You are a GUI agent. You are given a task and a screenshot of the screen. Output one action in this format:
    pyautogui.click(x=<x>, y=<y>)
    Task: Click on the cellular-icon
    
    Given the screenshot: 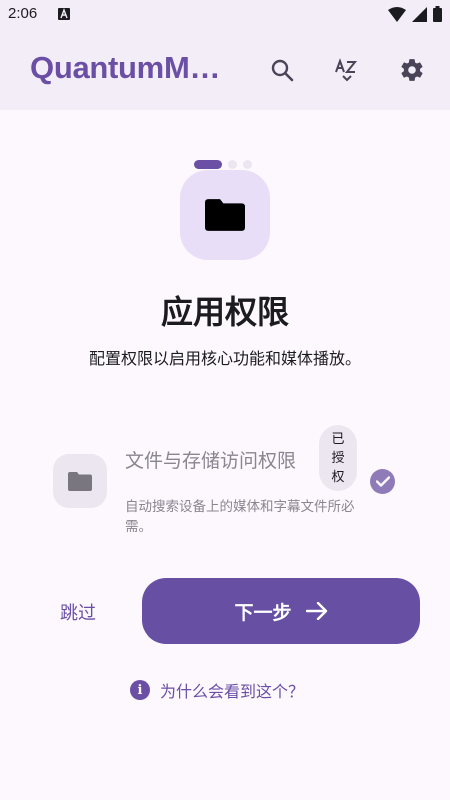 What is the action you would take?
    pyautogui.click(x=419, y=14)
    